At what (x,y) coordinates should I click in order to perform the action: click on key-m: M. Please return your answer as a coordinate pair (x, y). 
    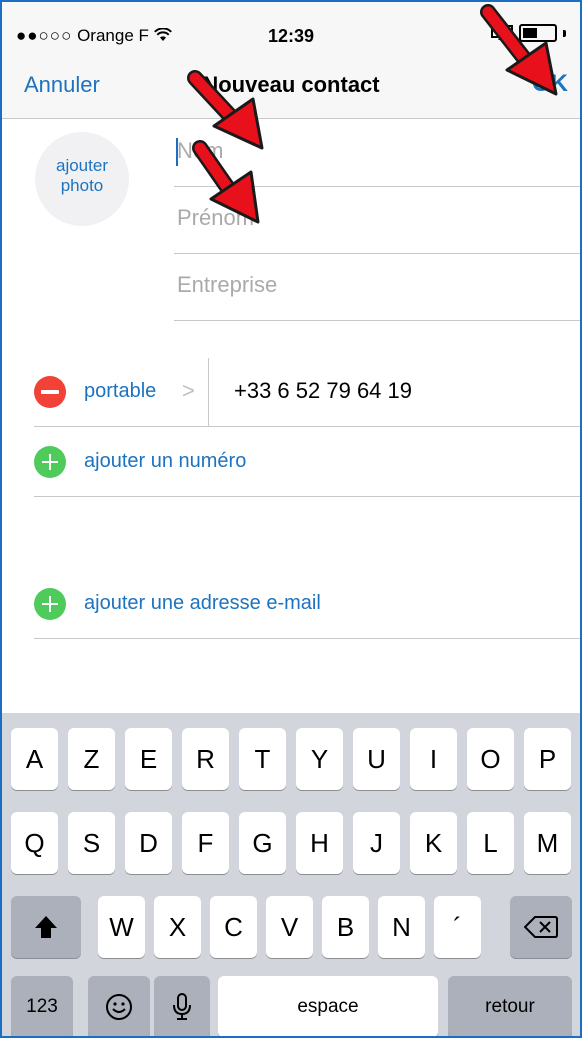
    Looking at the image, I should click on (547, 843).